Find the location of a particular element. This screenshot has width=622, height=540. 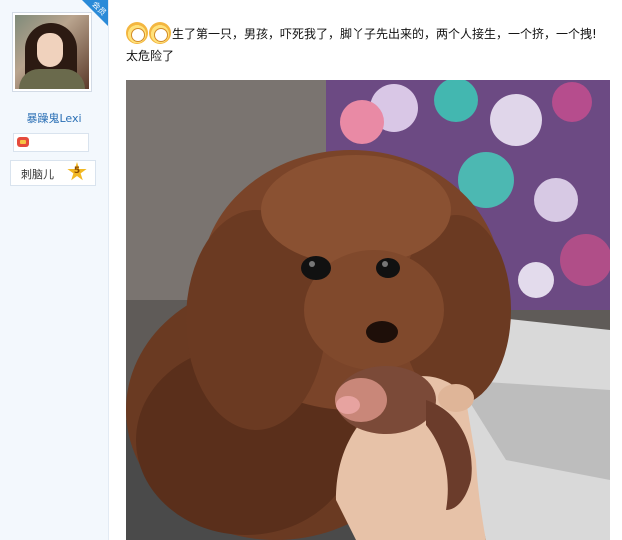

avatar-face is located at coordinates (50, 50).